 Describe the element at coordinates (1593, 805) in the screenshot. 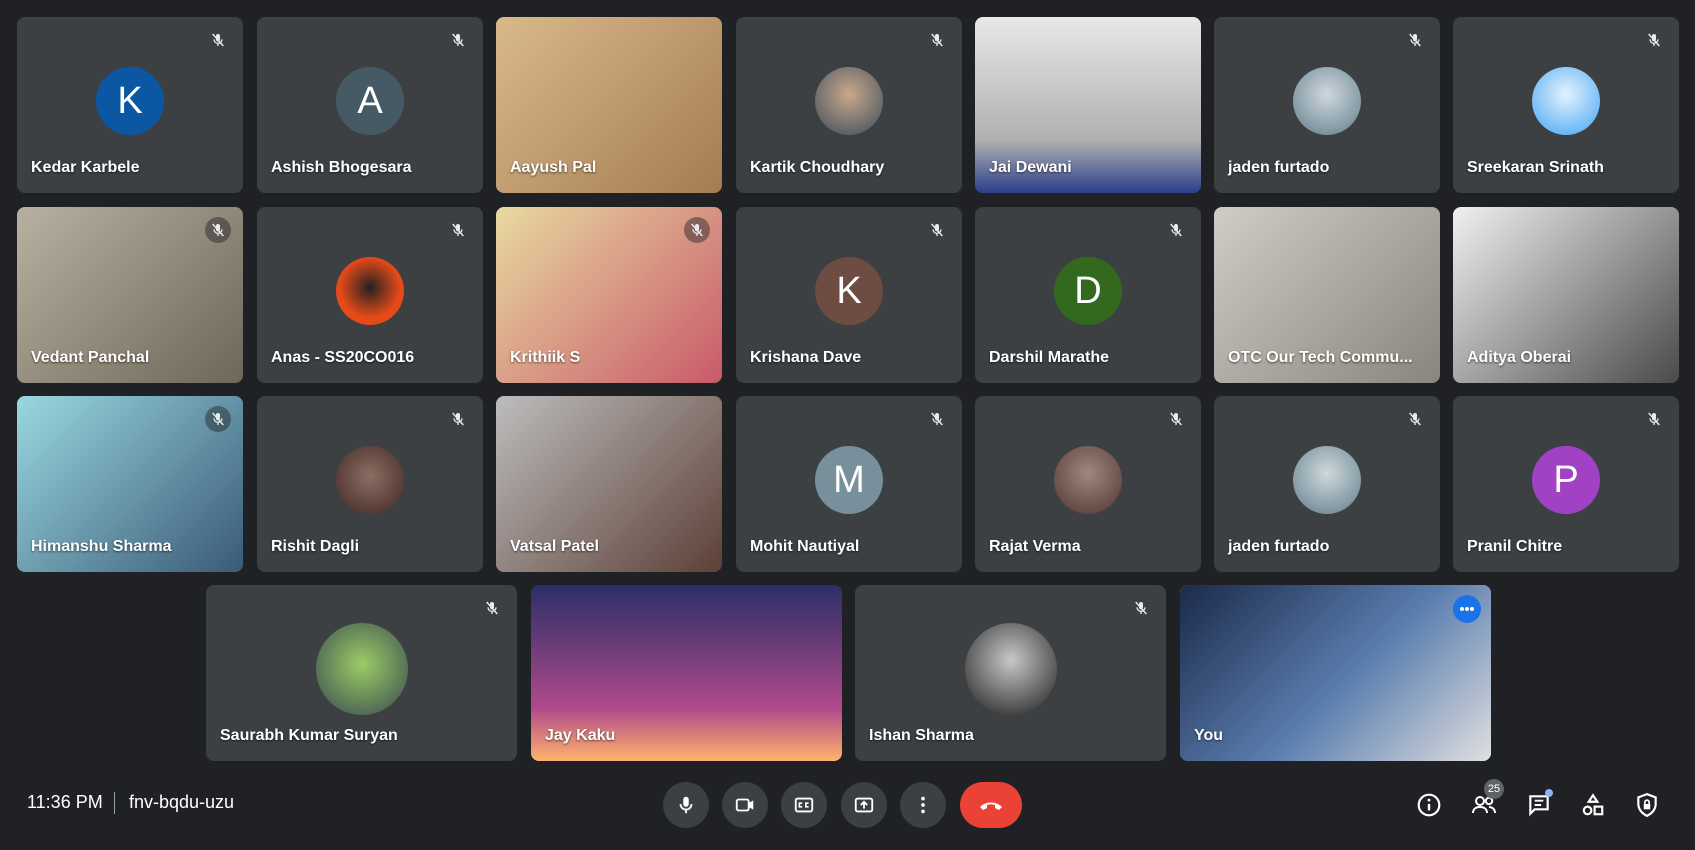

I see `activities-button` at that location.